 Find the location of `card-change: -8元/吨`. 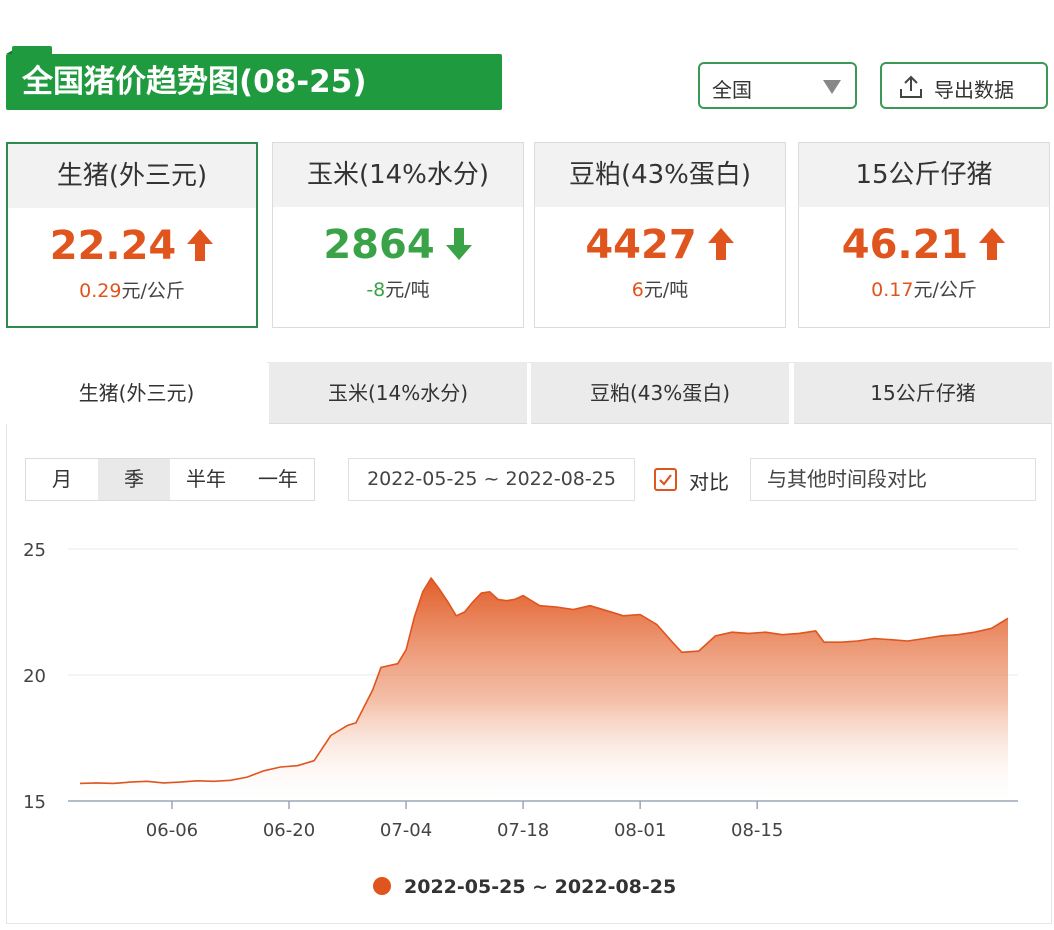

card-change: -8元/吨 is located at coordinates (398, 288).